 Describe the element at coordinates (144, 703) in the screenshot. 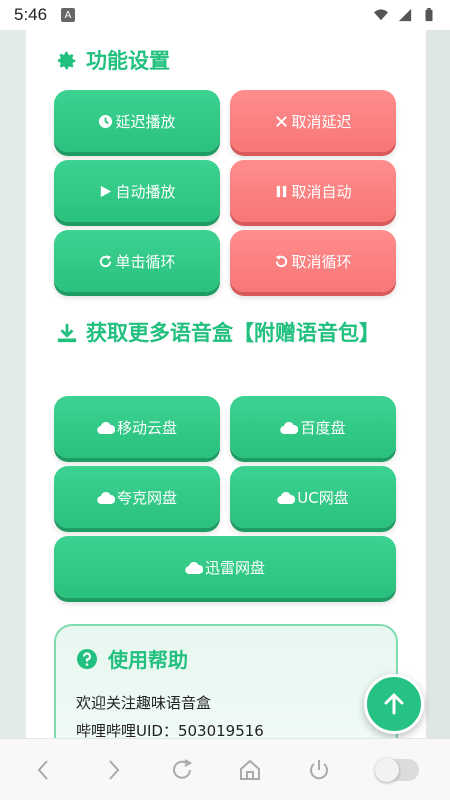

I see `help-line-welcome: 欢迎关注趣味语音盒` at that location.